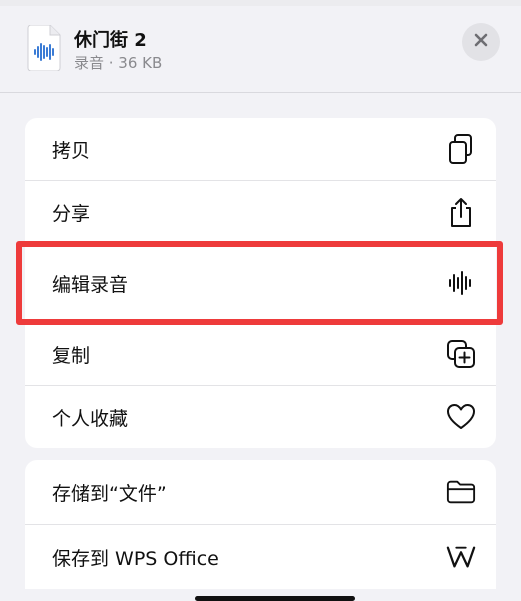 This screenshot has height=601, width=521. I want to click on wps-logo-icon, so click(461, 557).